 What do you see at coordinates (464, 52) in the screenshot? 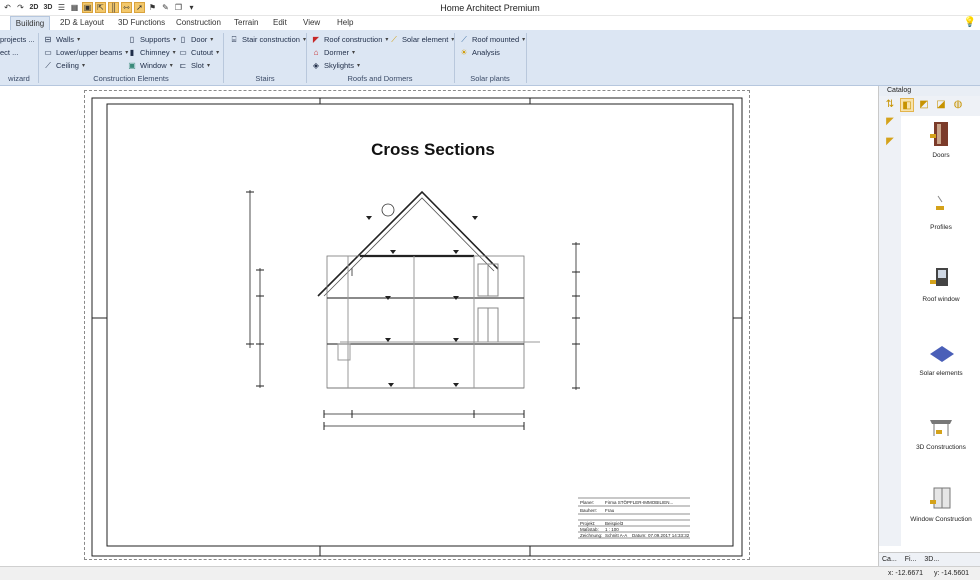
I see `analysis-icon: ☀` at bounding box center [464, 52].